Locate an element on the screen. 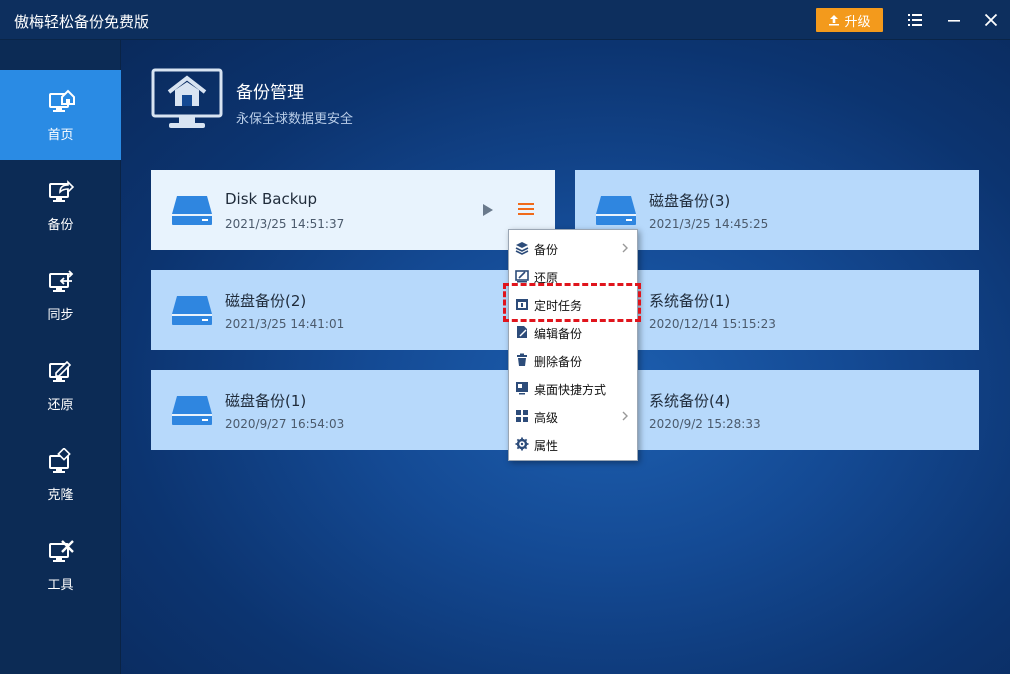 This screenshot has width=1010, height=674. task-name: 系统备份(4) is located at coordinates (690, 401).